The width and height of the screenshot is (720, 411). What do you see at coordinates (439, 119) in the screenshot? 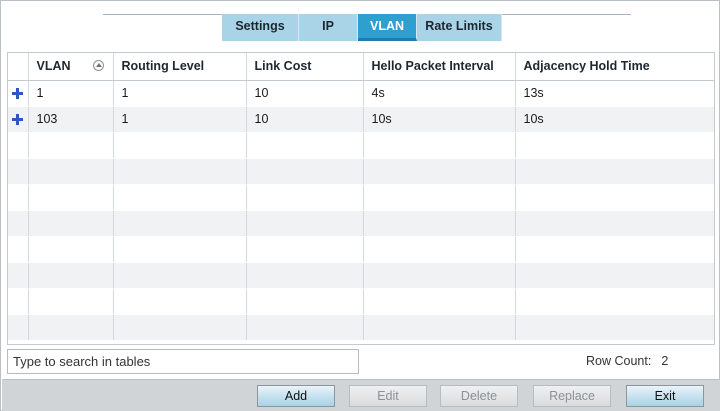
I see `cell-hello-packet-interval: 10s` at bounding box center [439, 119].